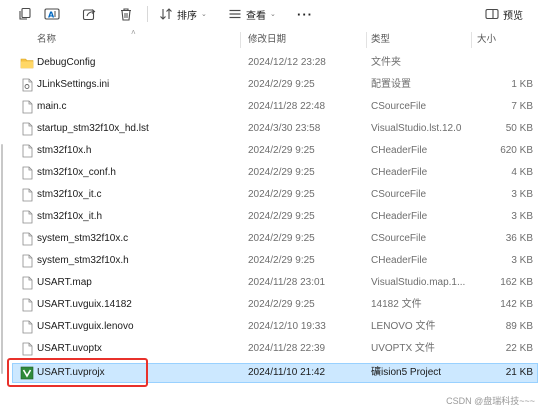 This screenshot has height=410, width=543. I want to click on rename-button: A, so click(52, 14).